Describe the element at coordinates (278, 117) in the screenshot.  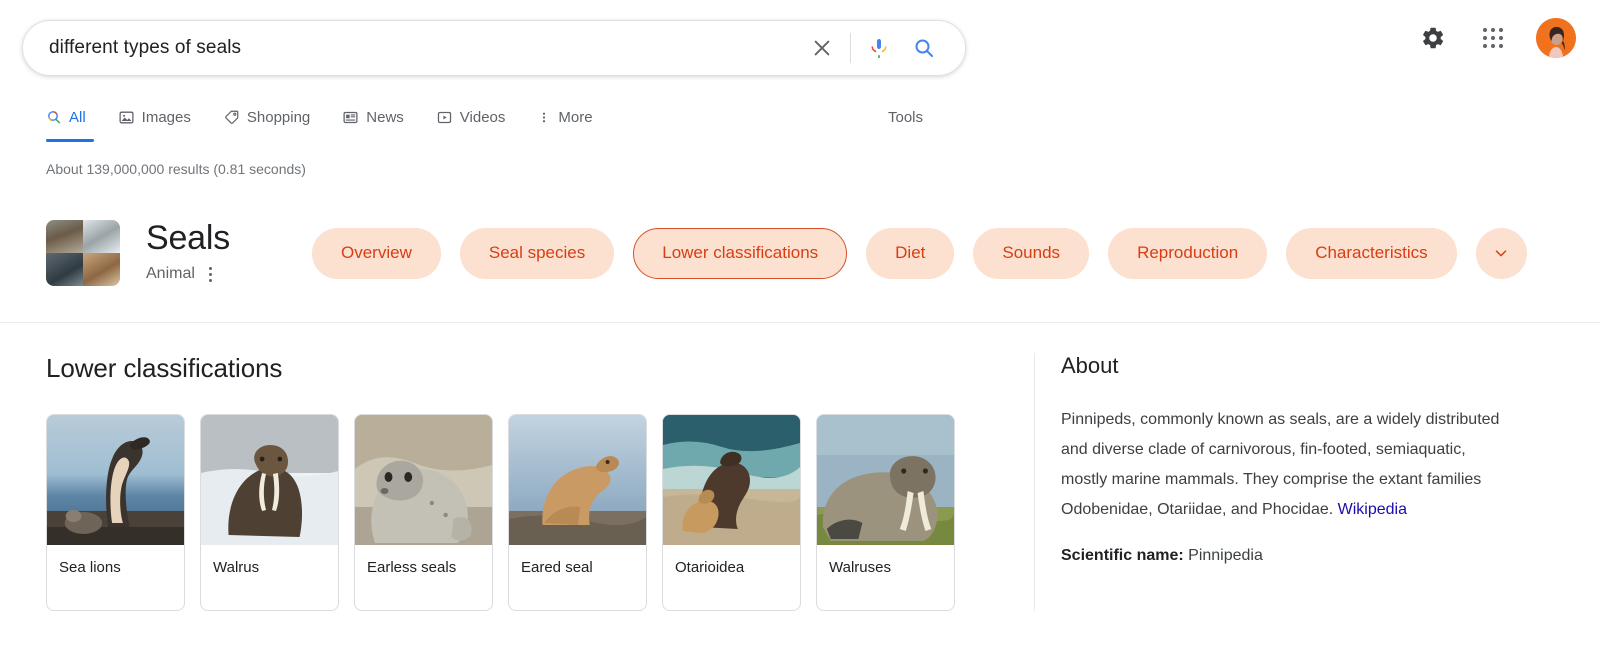
I see `tab-label: Shopping` at that location.